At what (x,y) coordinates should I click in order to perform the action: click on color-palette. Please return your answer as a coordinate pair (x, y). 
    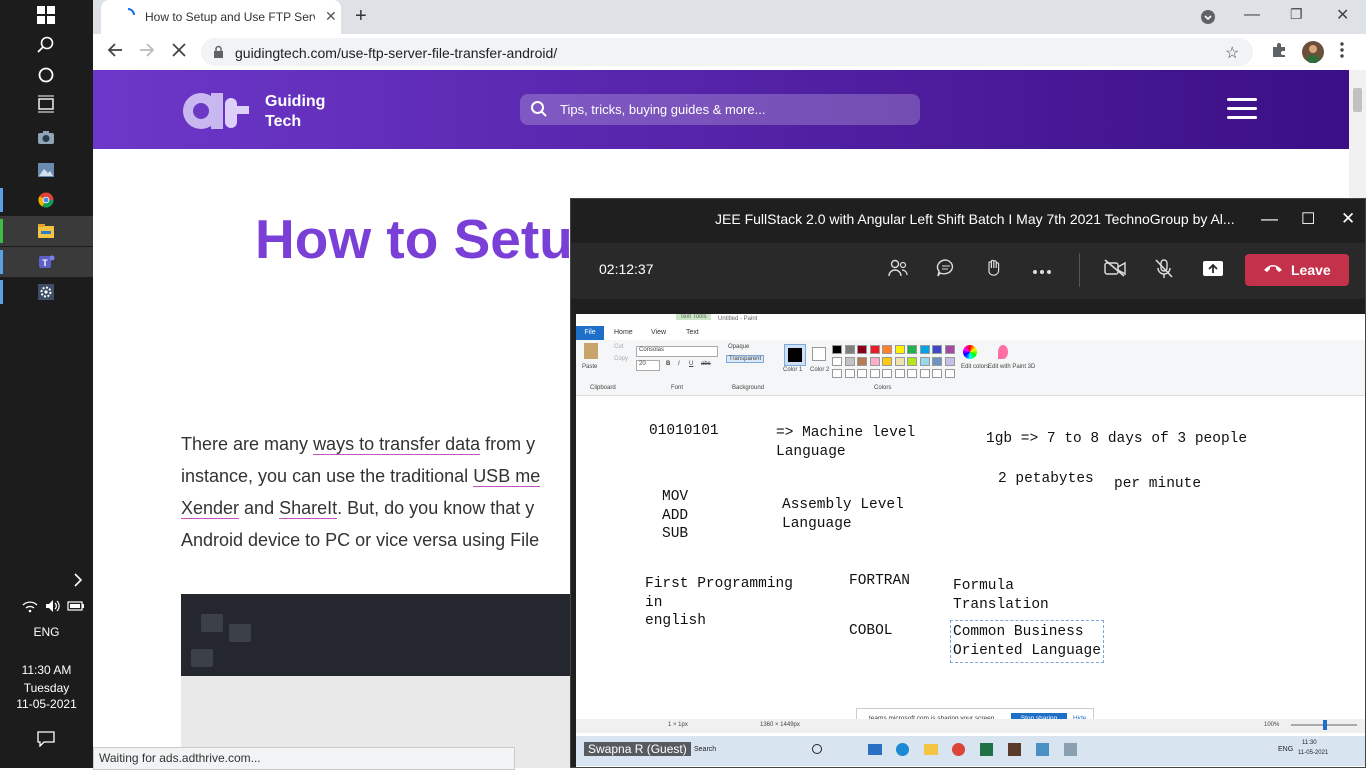
    Looking at the image, I should click on (897, 363).